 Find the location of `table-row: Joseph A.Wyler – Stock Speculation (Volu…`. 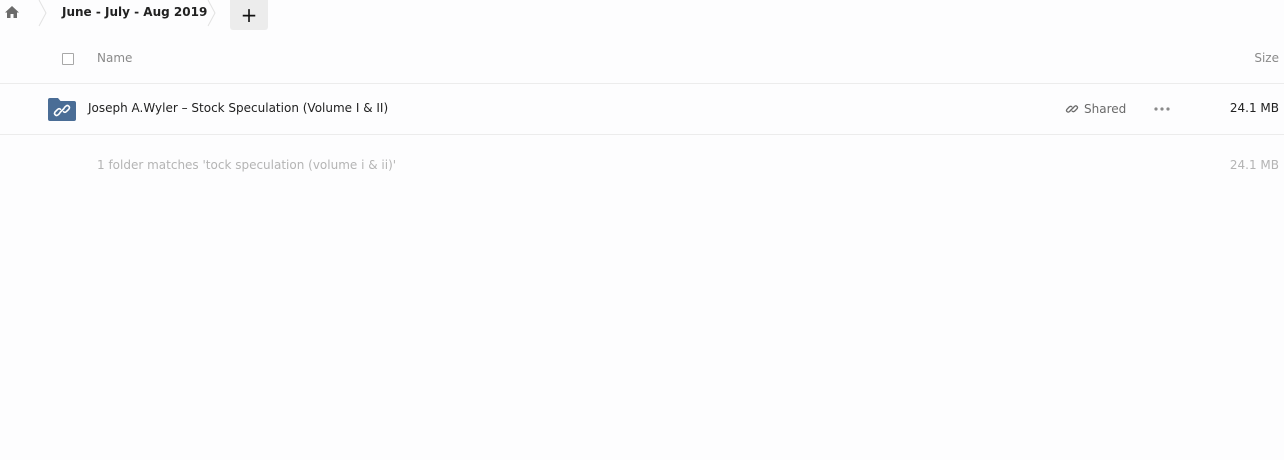

table-row: Joseph A.Wyler – Stock Speculation (Volu… is located at coordinates (642, 109).